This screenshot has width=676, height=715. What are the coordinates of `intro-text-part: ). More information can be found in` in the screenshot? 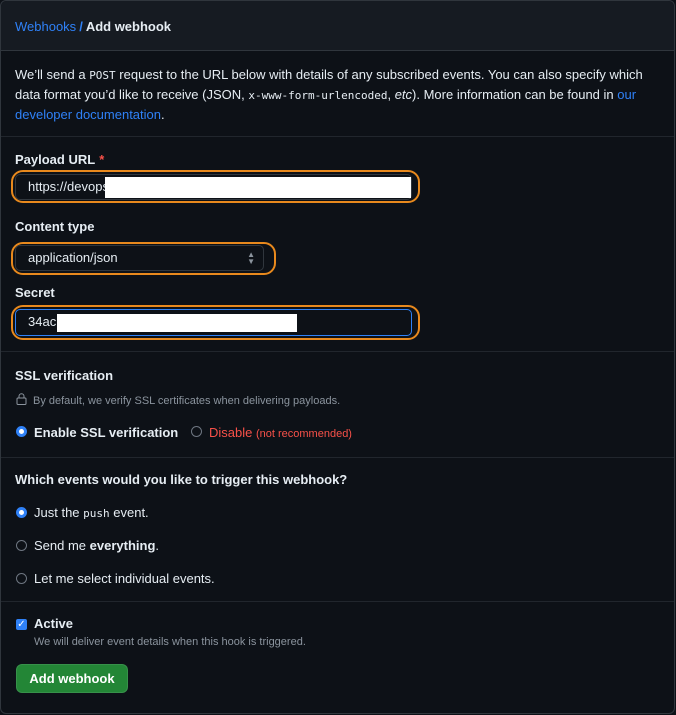 It's located at (515, 94).